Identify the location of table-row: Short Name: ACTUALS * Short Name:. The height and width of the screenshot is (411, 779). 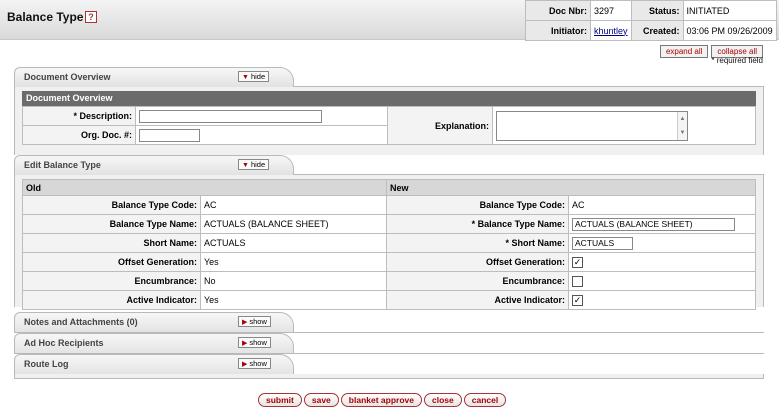
(389, 243).